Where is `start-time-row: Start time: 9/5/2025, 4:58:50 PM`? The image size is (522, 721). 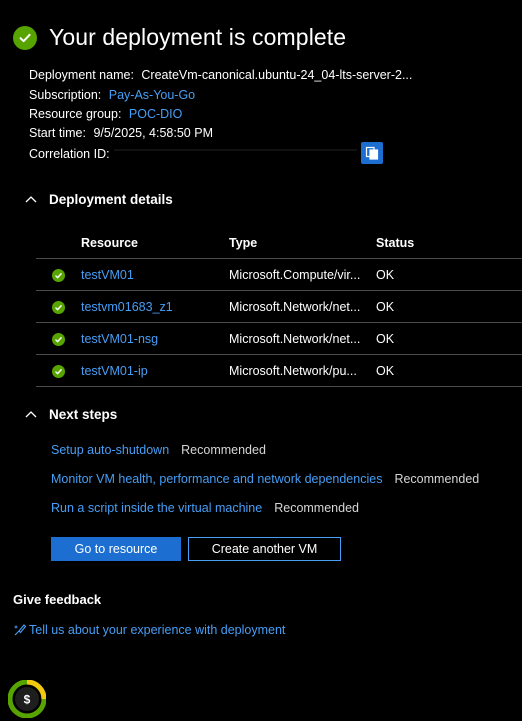
start-time-row: Start time: 9/5/2025, 4:58:50 PM is located at coordinates (121, 133).